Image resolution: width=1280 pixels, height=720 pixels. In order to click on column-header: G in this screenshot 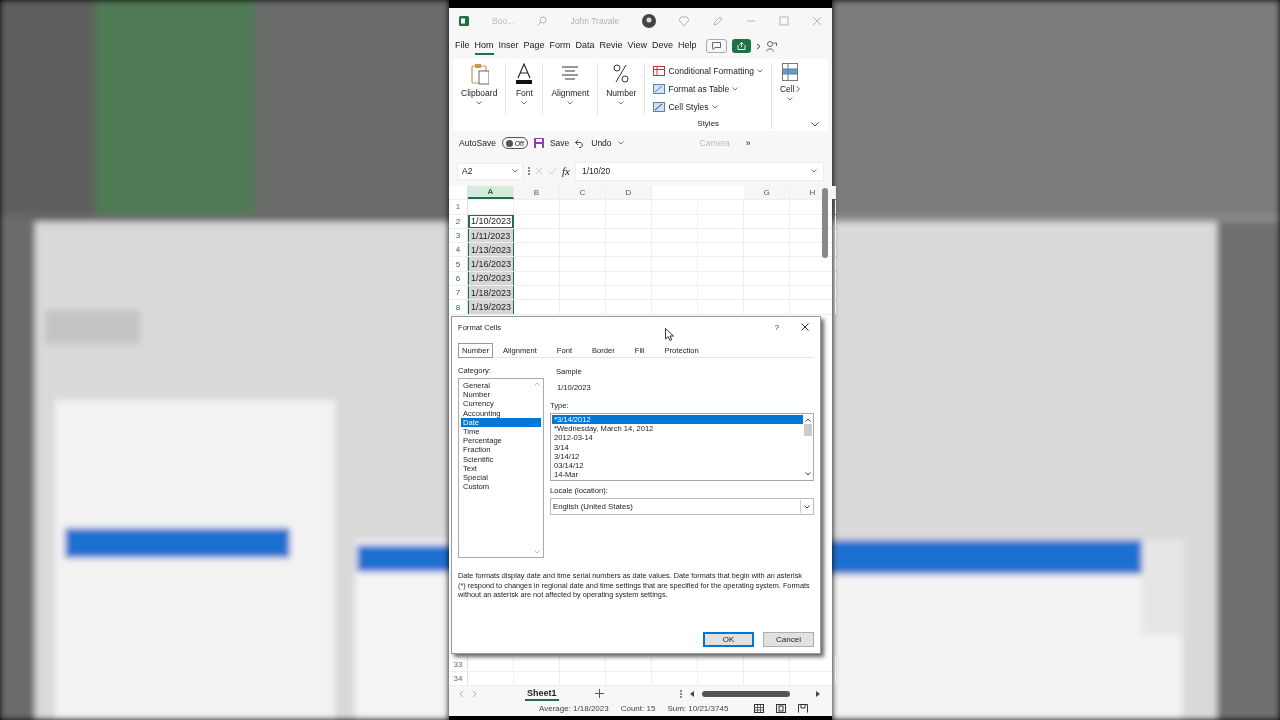, I will do `click(767, 193)`.